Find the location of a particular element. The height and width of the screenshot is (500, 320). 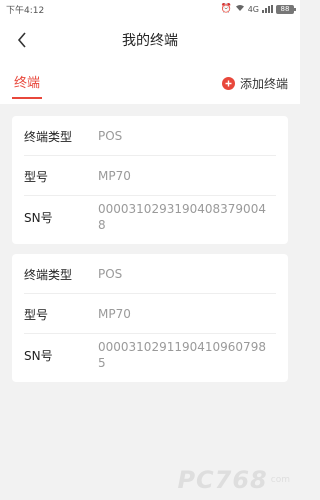

plus-circle-icon is located at coordinates (228, 83).